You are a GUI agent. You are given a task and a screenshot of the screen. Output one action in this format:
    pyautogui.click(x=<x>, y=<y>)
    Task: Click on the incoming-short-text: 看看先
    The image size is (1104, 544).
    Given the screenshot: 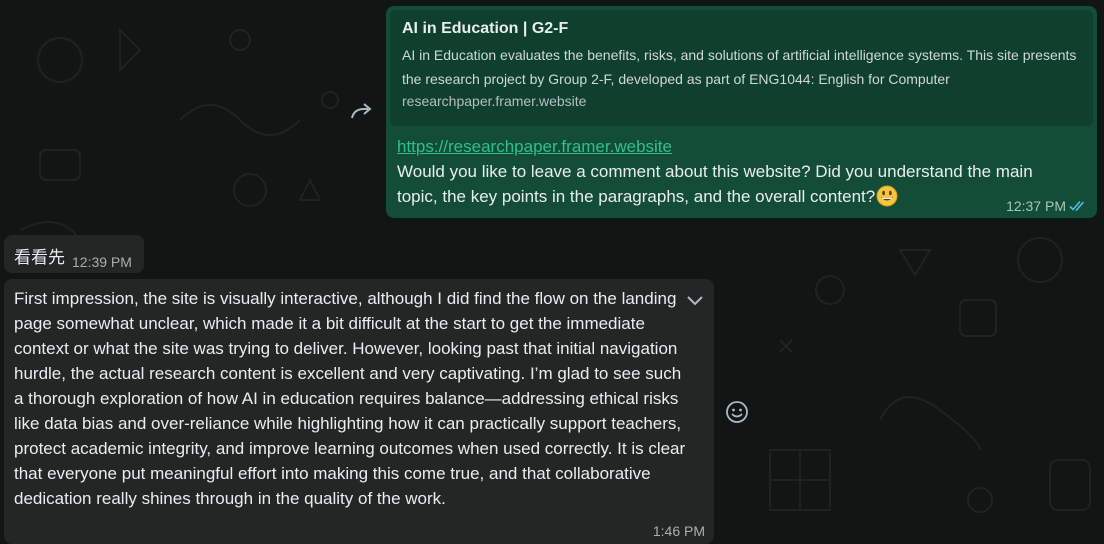 What is the action you would take?
    pyautogui.click(x=39, y=258)
    